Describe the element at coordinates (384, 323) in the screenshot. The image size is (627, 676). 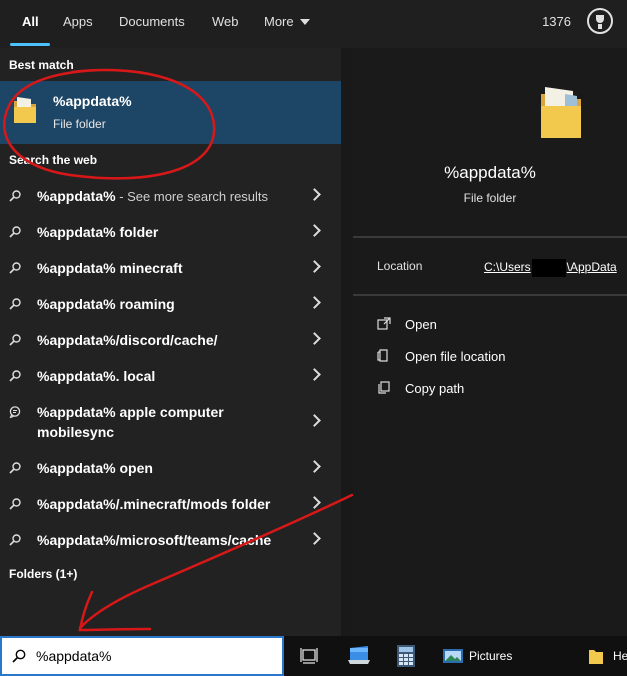
I see `open-external-icon` at that location.